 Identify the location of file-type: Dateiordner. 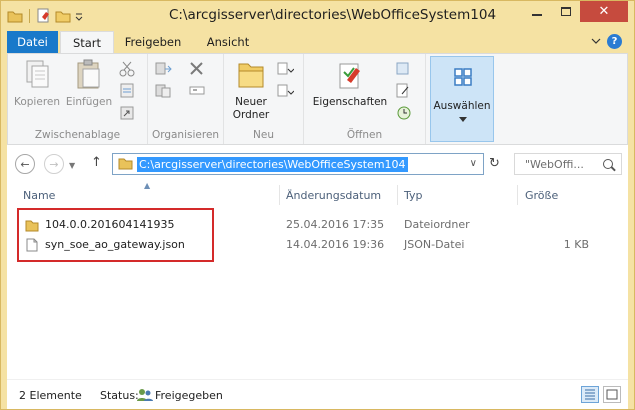
(437, 224).